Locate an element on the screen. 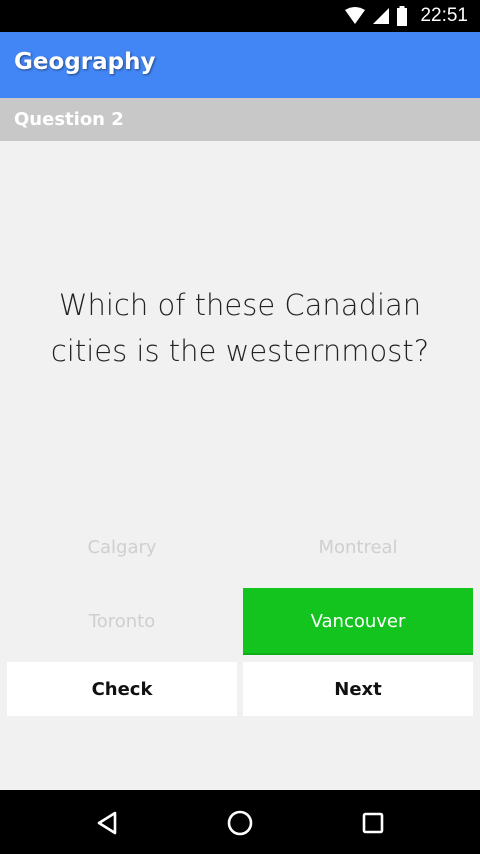 Image resolution: width=480 pixels, height=854 pixels. status-icons: 22:51 is located at coordinates (406, 16).